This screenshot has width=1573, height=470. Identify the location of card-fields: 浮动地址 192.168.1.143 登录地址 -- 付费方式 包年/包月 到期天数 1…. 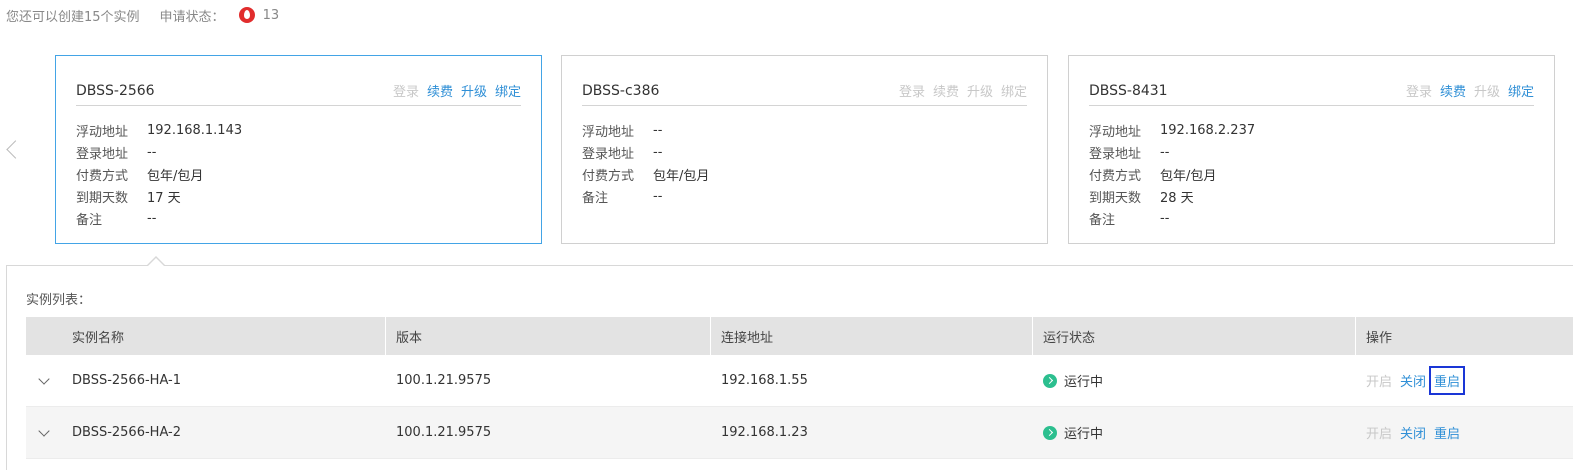
(159, 174).